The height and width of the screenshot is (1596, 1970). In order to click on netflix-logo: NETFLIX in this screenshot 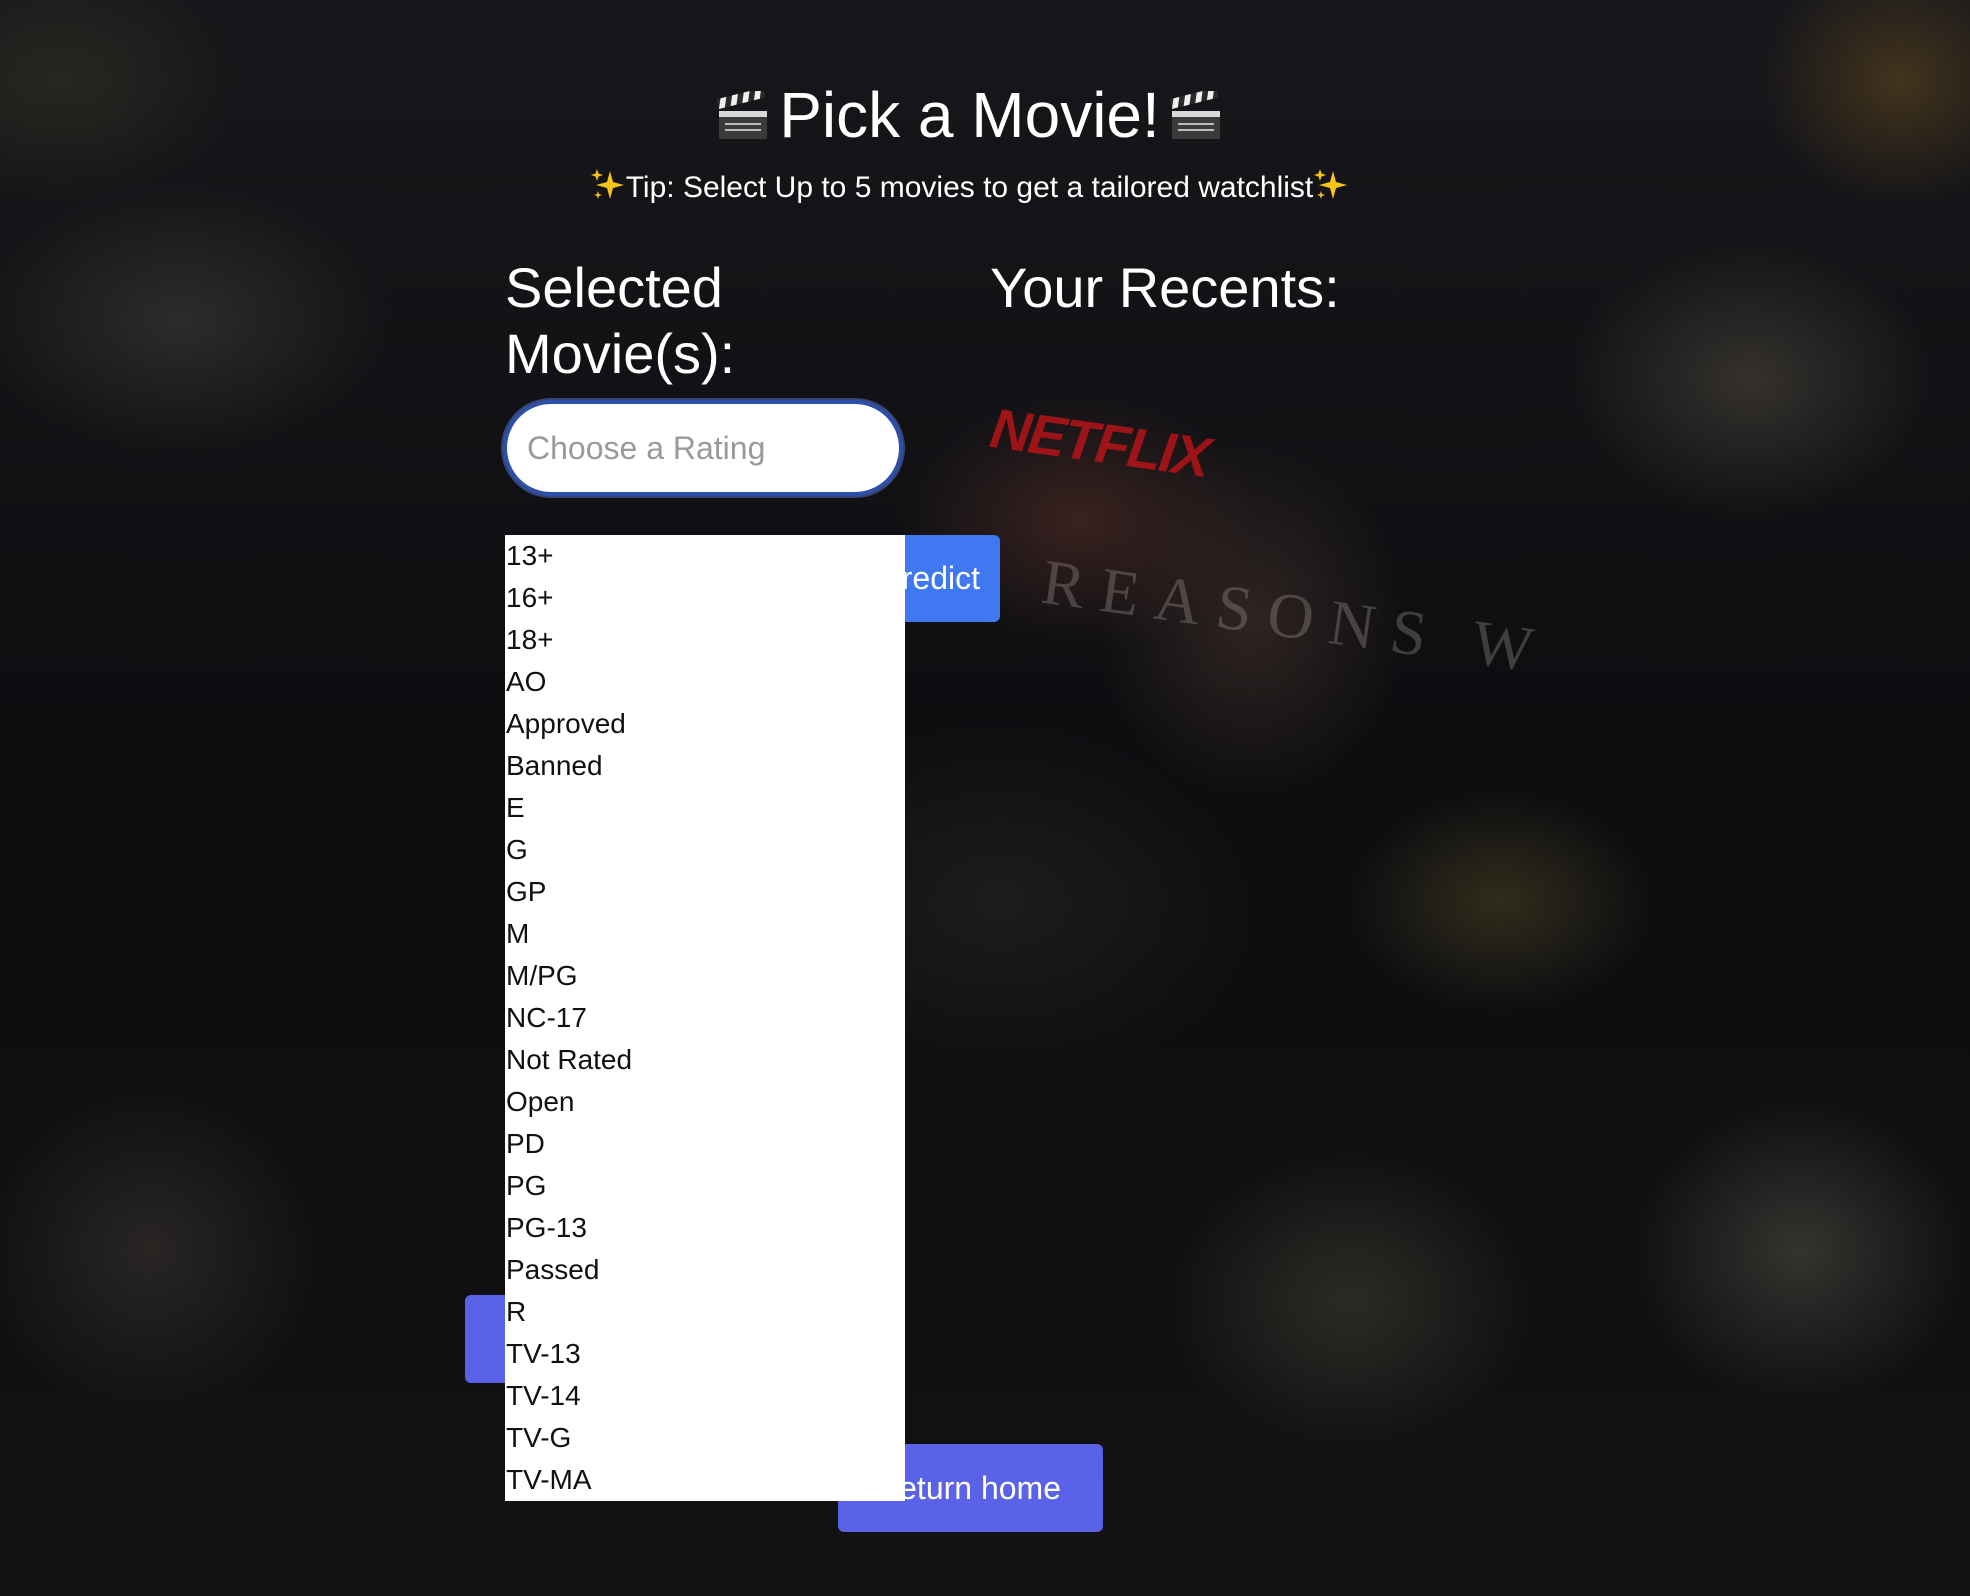, I will do `click(1099, 442)`.